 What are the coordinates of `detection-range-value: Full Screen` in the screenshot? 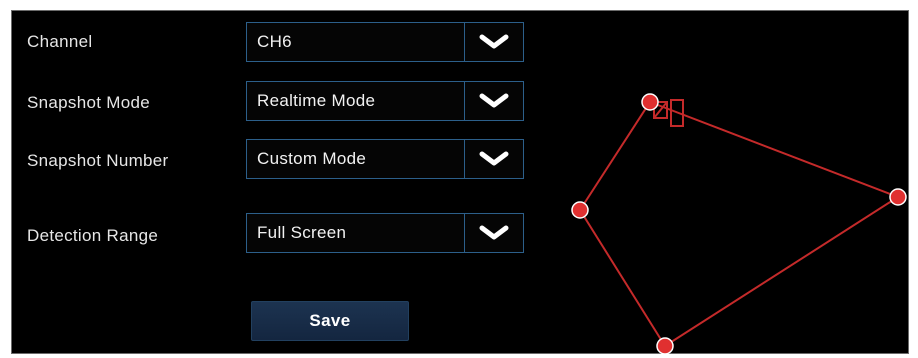 It's located at (302, 232).